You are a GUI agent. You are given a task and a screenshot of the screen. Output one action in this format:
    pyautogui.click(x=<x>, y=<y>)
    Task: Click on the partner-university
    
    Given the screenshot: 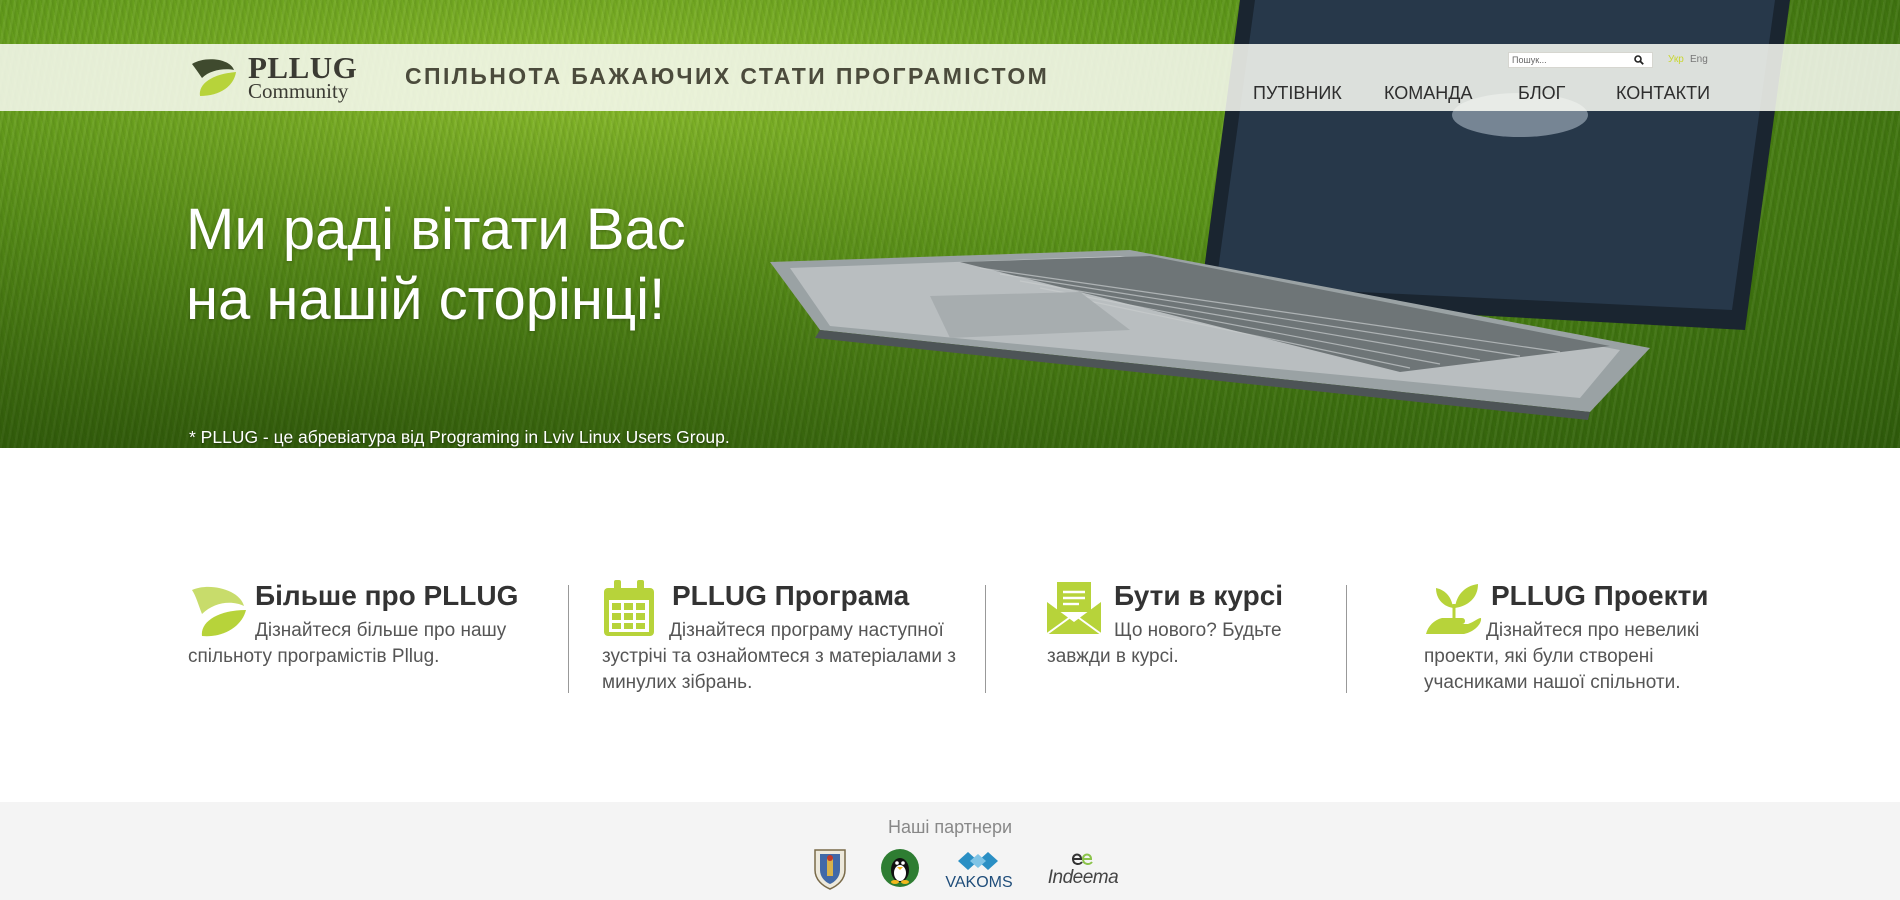 What is the action you would take?
    pyautogui.click(x=830, y=871)
    